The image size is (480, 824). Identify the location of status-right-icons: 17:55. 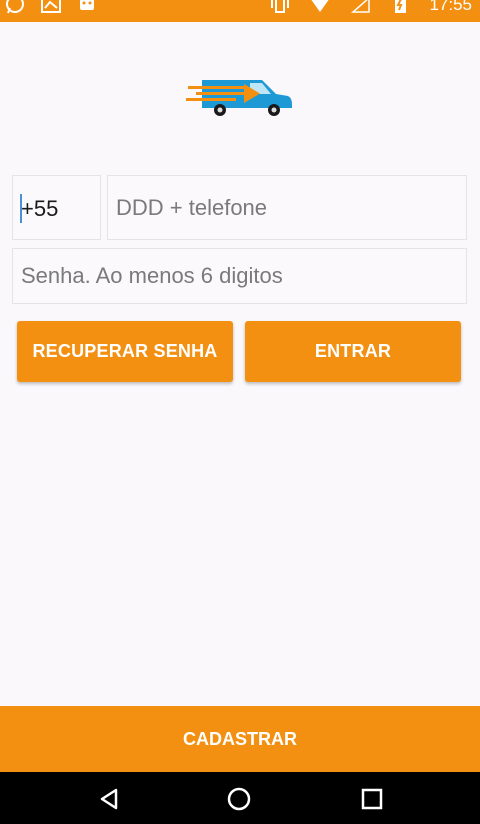
(370, 7).